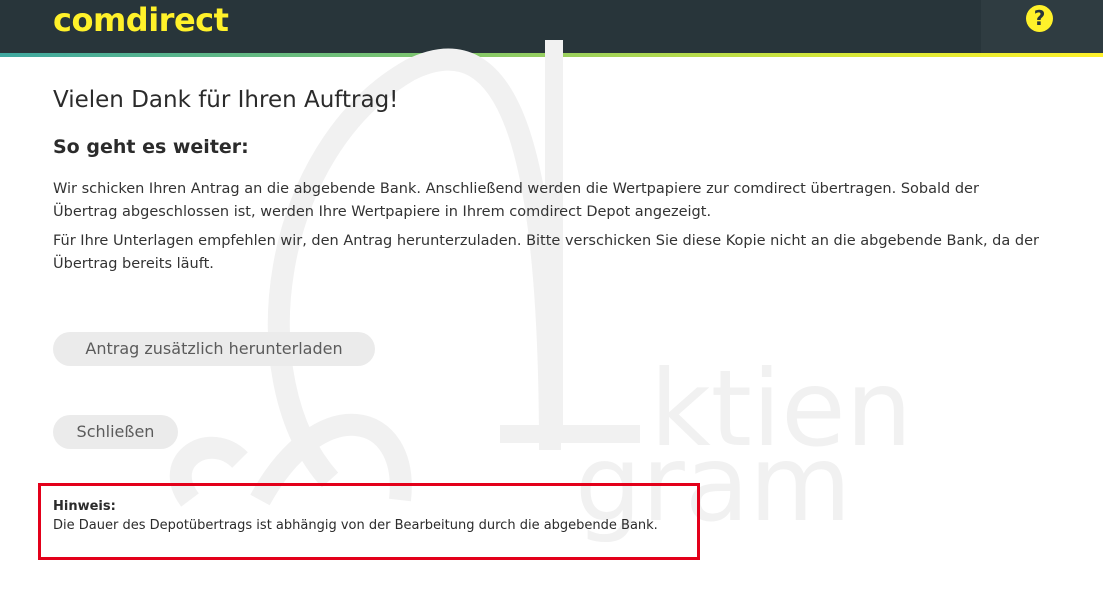  What do you see at coordinates (151, 147) in the screenshot?
I see `section-subtitle: So geht es weiter:` at bounding box center [151, 147].